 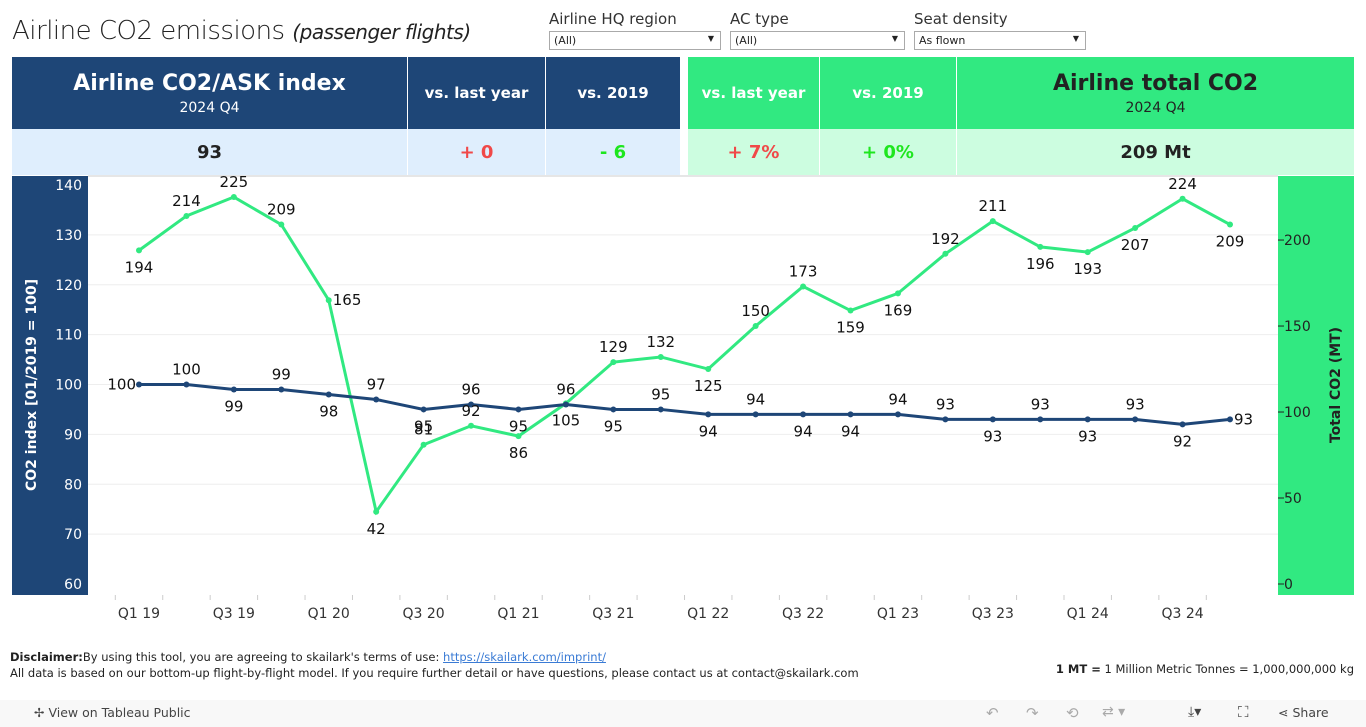 I want to click on x-tick-label: Q1 19, so click(x=139, y=614).